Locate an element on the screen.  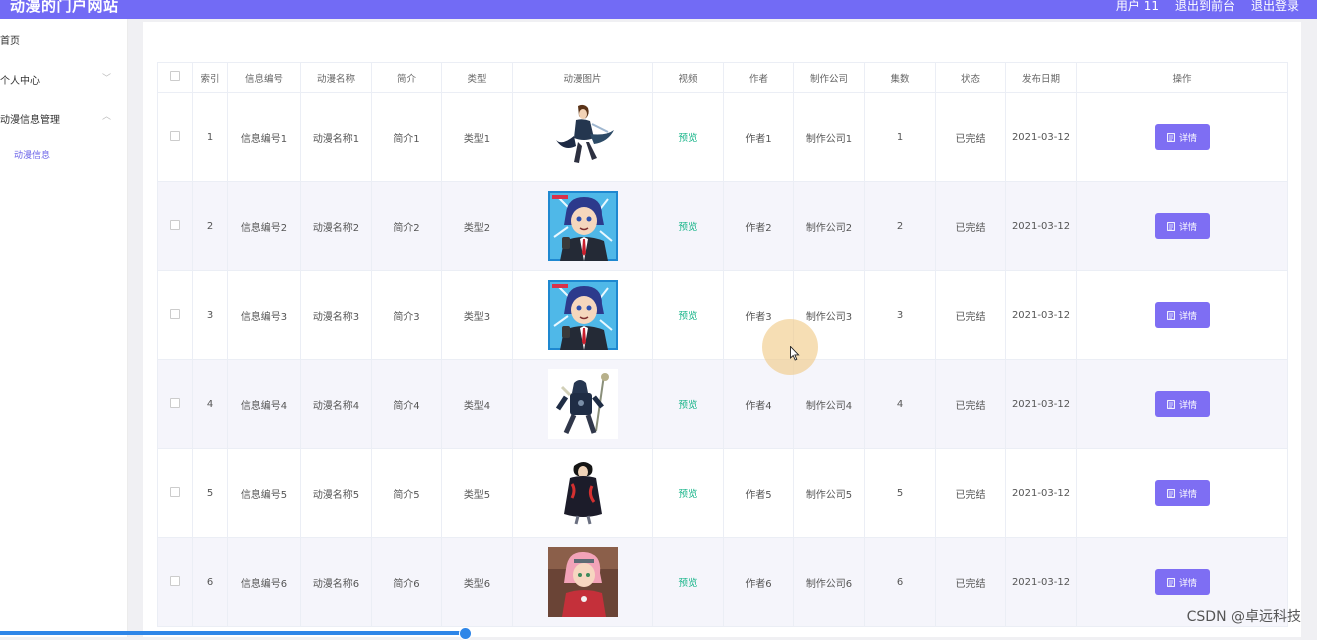
select-all-checkbox is located at coordinates (175, 76).